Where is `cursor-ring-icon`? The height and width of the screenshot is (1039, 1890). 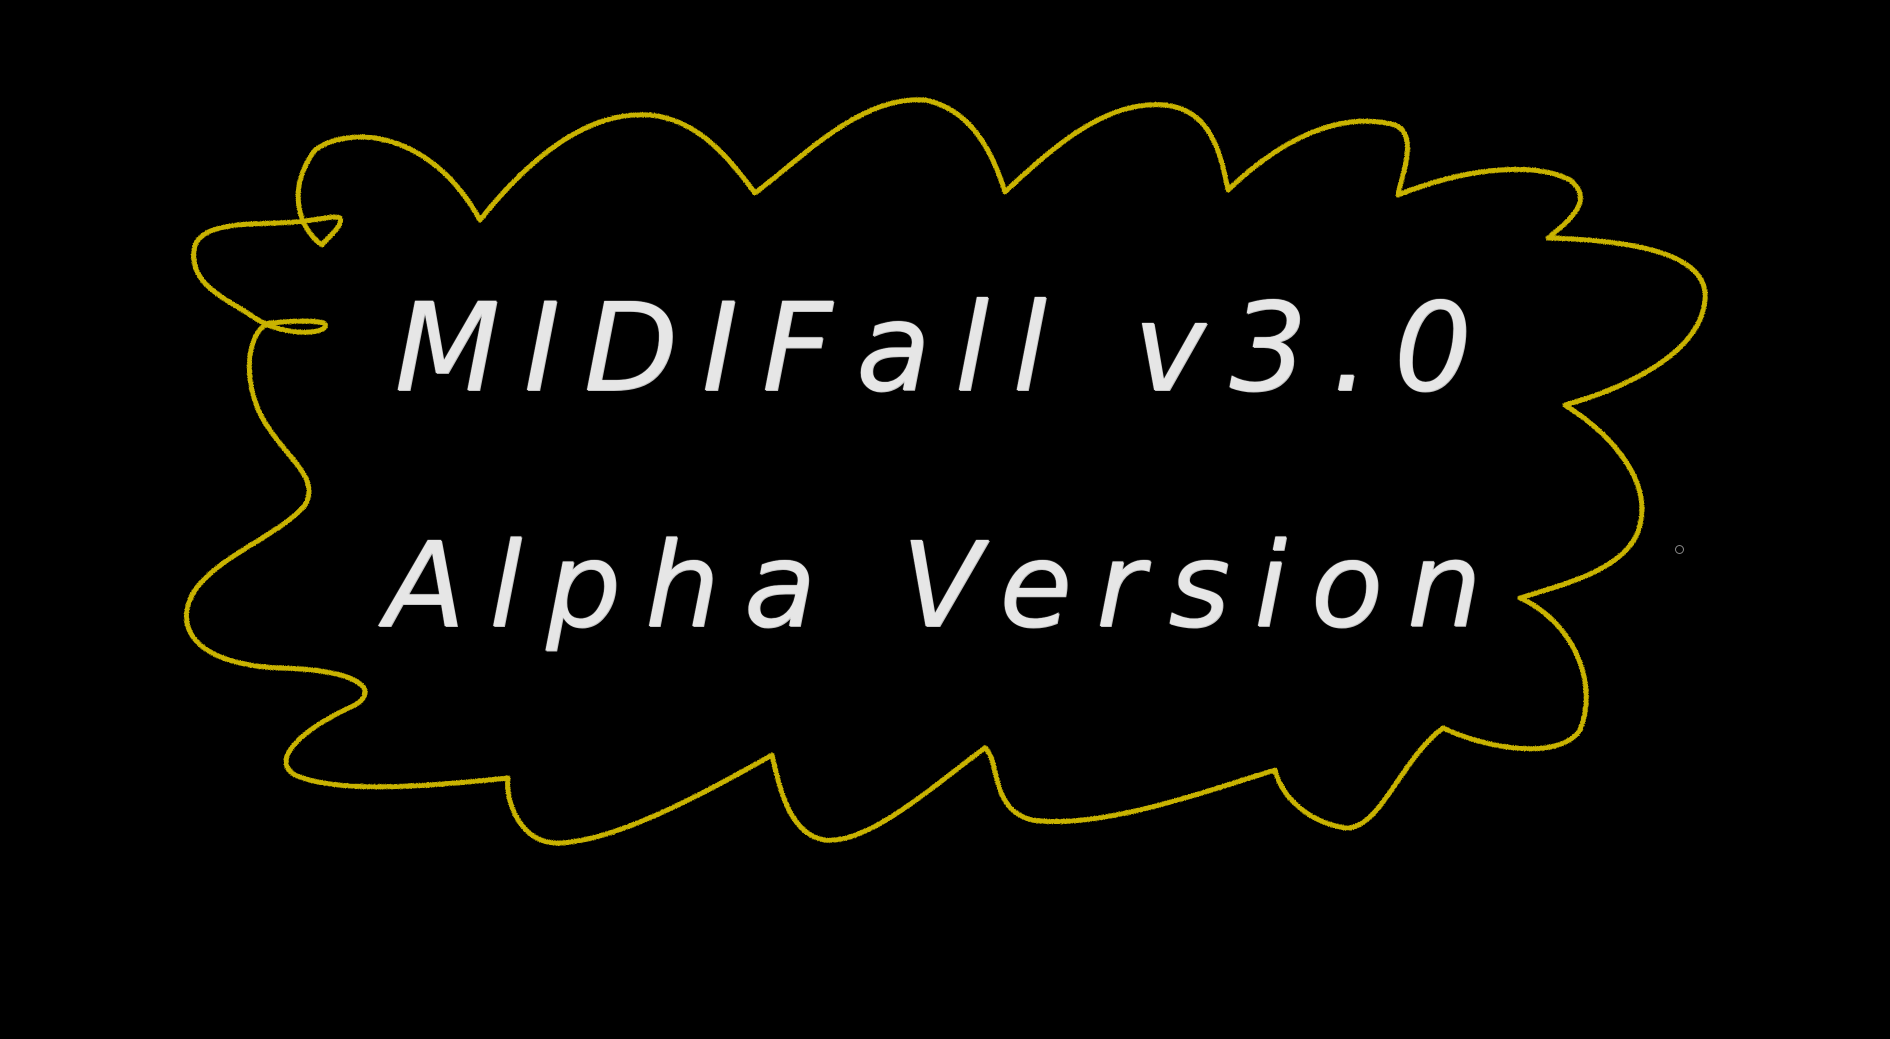 cursor-ring-icon is located at coordinates (1679, 549).